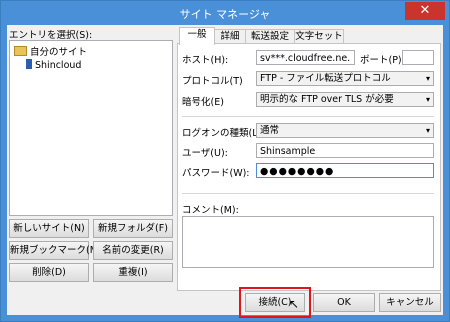 The height and width of the screenshot is (322, 450). I want to click on duplicate-button: 重複(I), so click(133, 272).